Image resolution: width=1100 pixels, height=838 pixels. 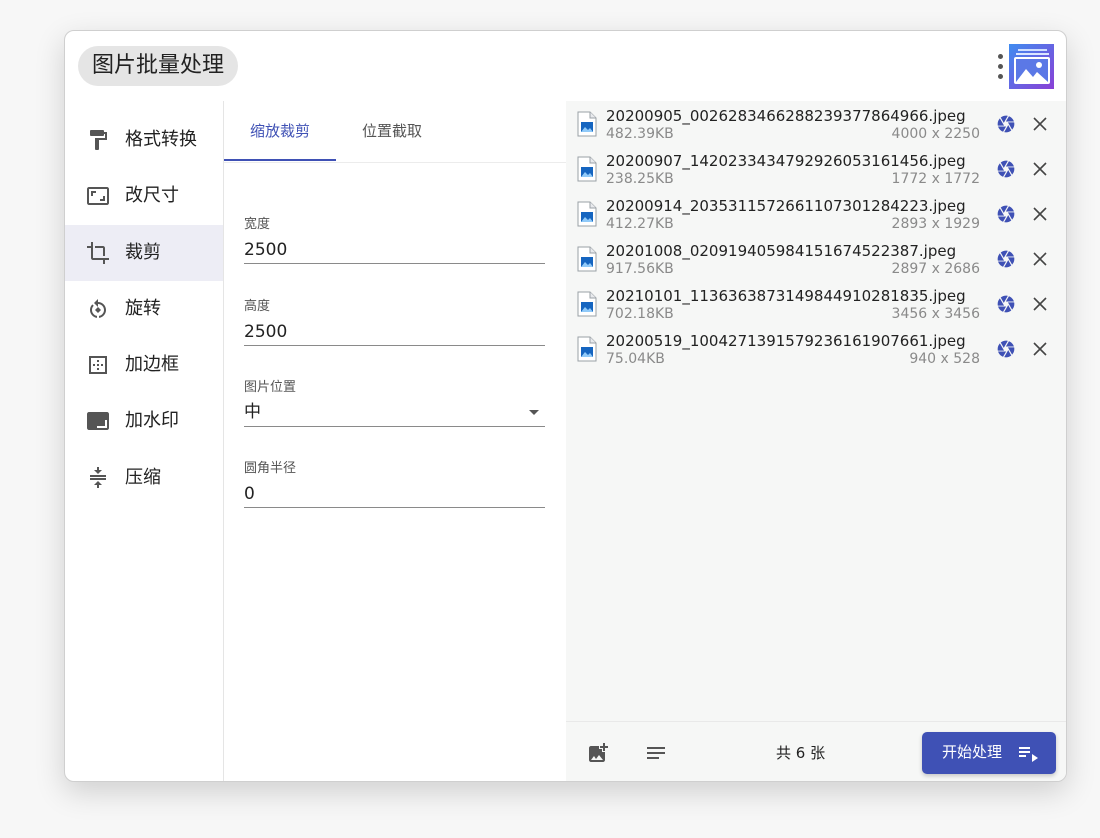 I want to click on sidebar-item-crop: 裁剪, so click(x=144, y=253).